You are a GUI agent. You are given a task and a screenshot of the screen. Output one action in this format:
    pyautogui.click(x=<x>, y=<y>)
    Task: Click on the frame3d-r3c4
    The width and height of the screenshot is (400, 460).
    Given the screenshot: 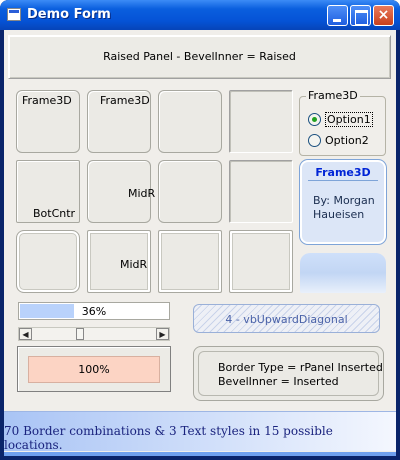 What is the action you would take?
    pyautogui.click(x=261, y=261)
    